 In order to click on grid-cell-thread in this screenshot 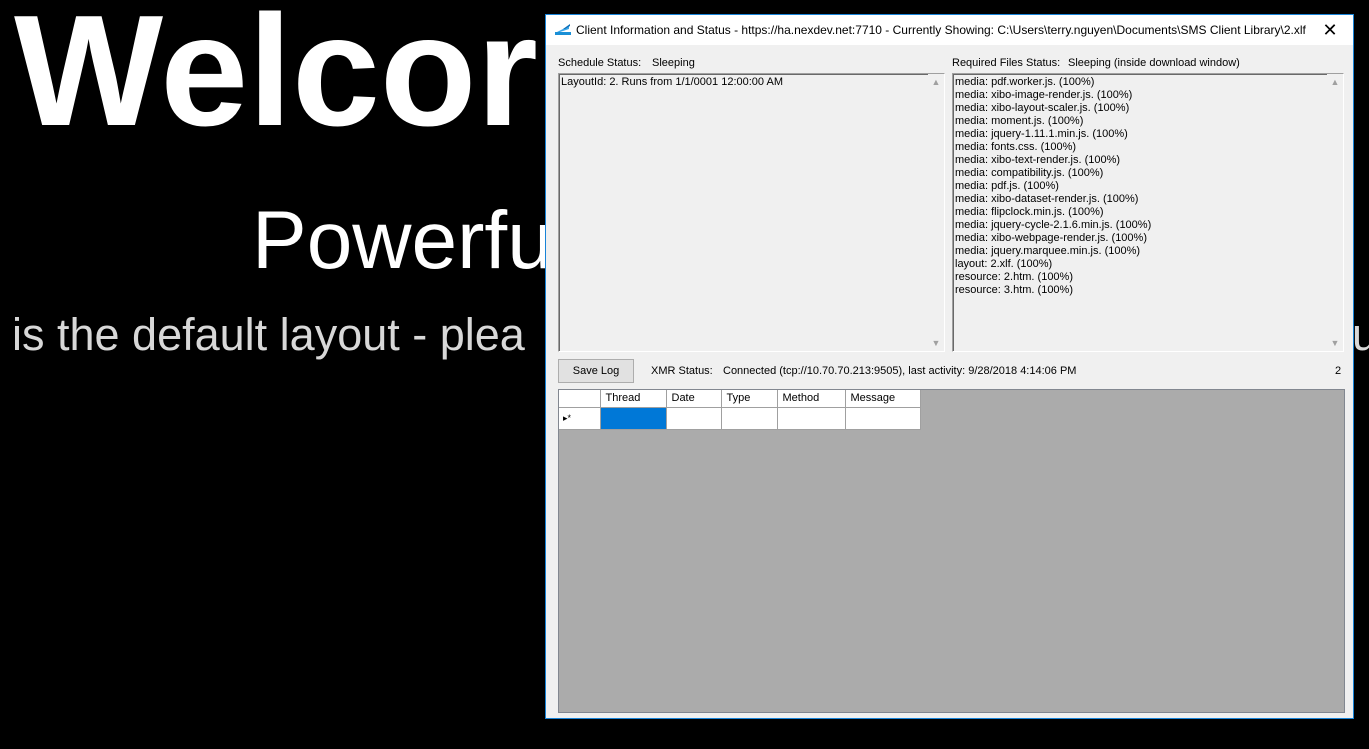, I will do `click(633, 418)`.